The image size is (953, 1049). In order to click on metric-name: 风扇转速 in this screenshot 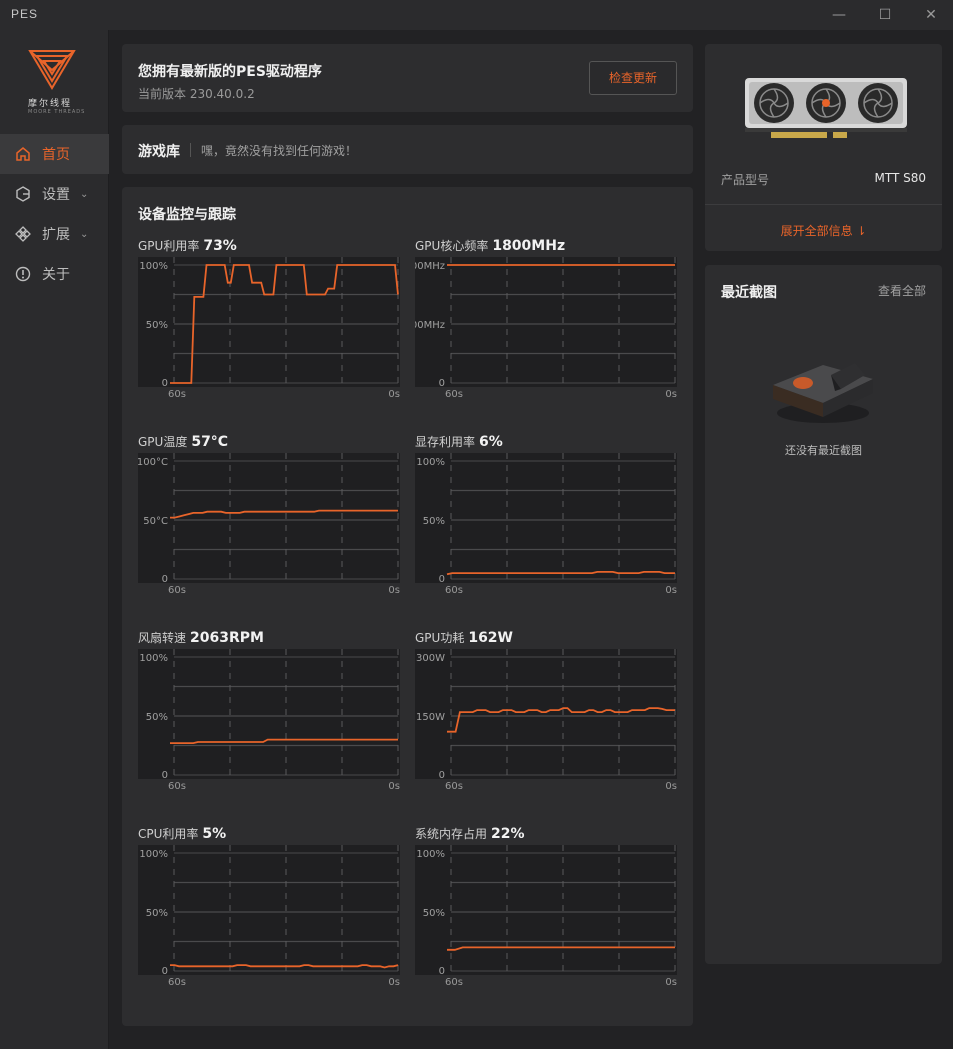, I will do `click(162, 638)`.